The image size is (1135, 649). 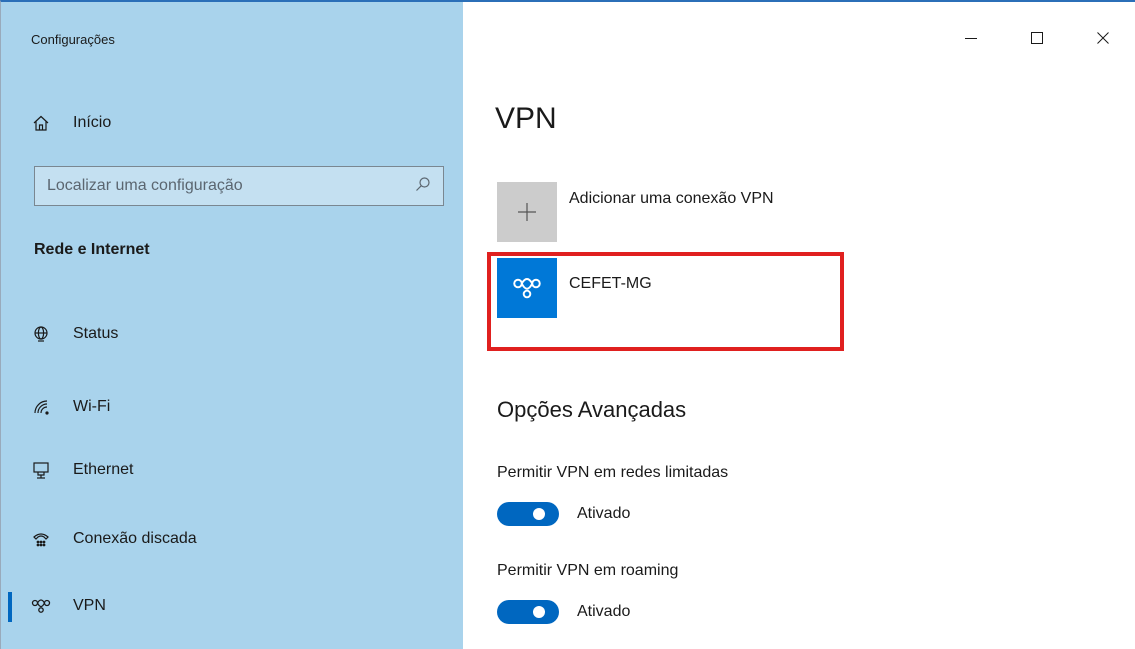 What do you see at coordinates (232, 470) in the screenshot?
I see `sidebar-item-ethernet: Ethernet` at bounding box center [232, 470].